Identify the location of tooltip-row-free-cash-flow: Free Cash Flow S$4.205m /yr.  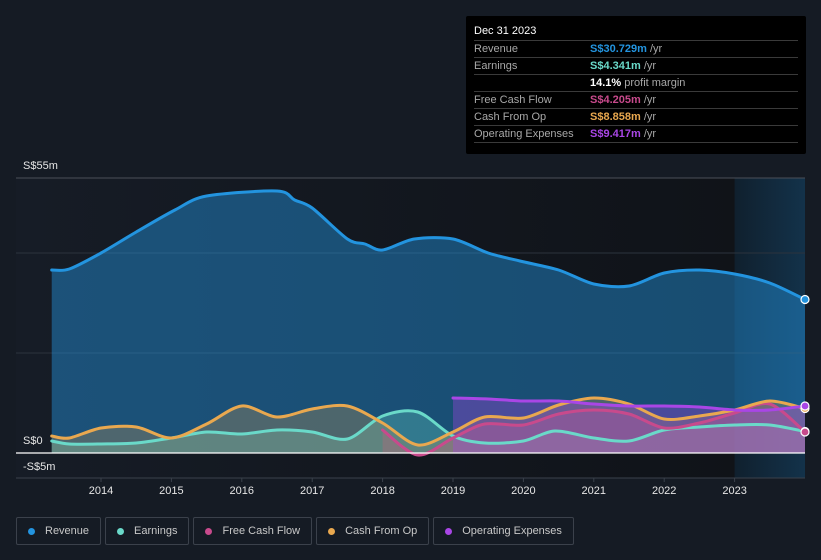
(636, 100).